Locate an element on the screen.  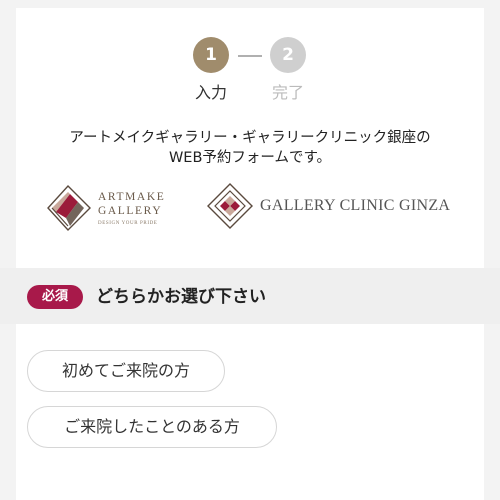
artmake-emblem-icon is located at coordinates (69, 208).